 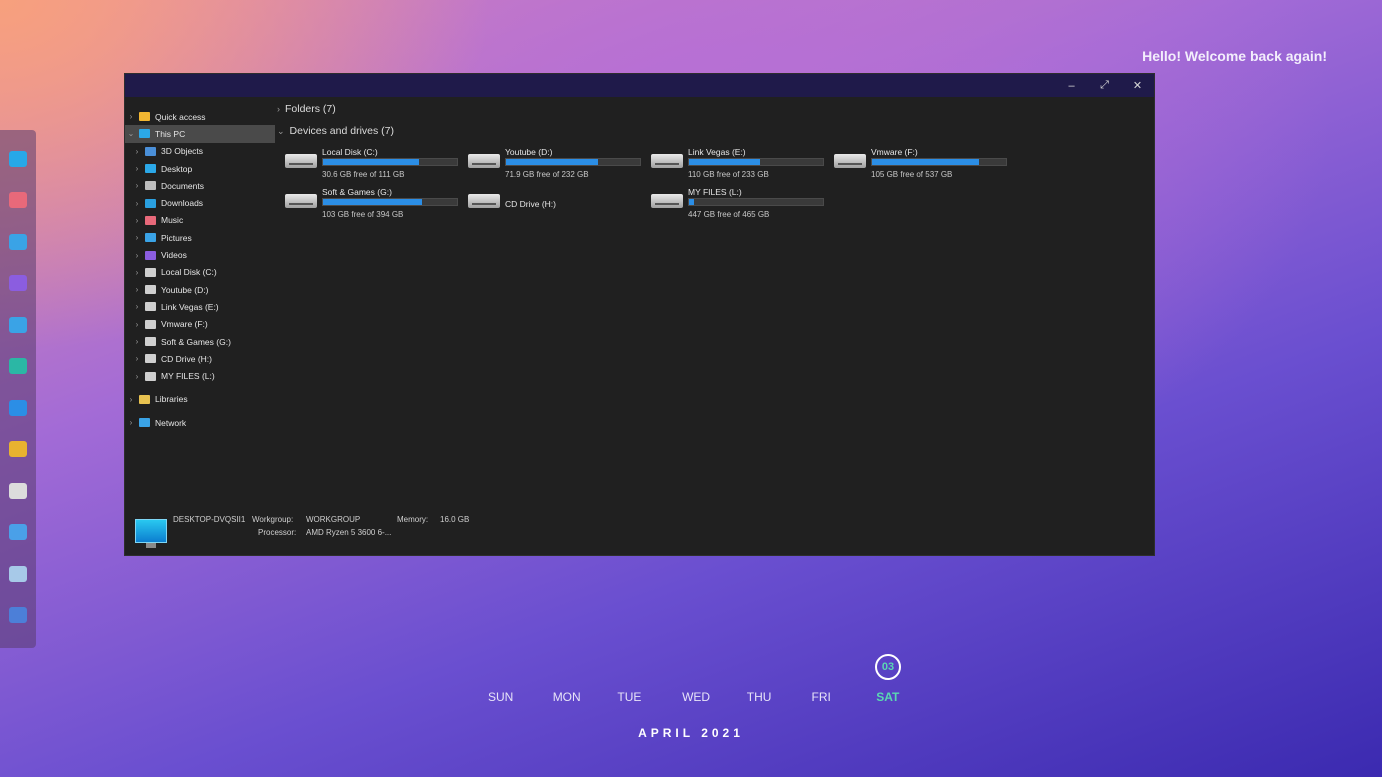 I want to click on nav-item: › CD Drive (H:), so click(x=200, y=358).